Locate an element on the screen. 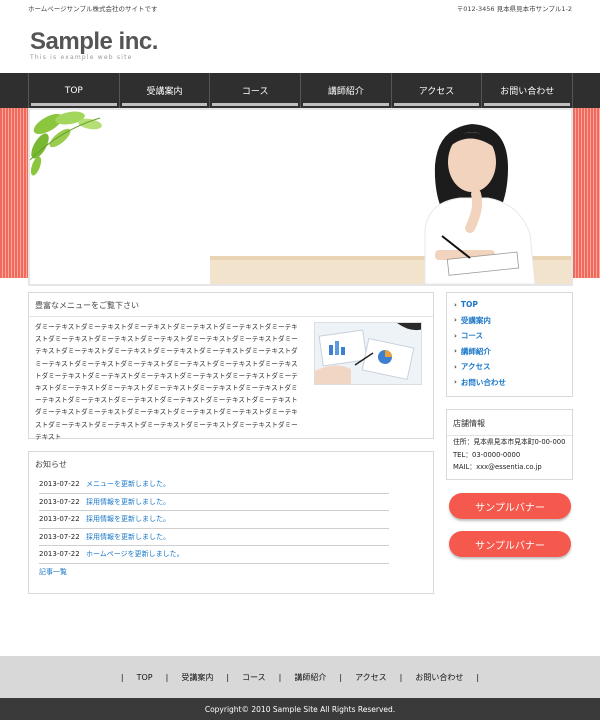 The image size is (600, 720). sample-banner-2: サンプルバナー is located at coordinates (510, 544).